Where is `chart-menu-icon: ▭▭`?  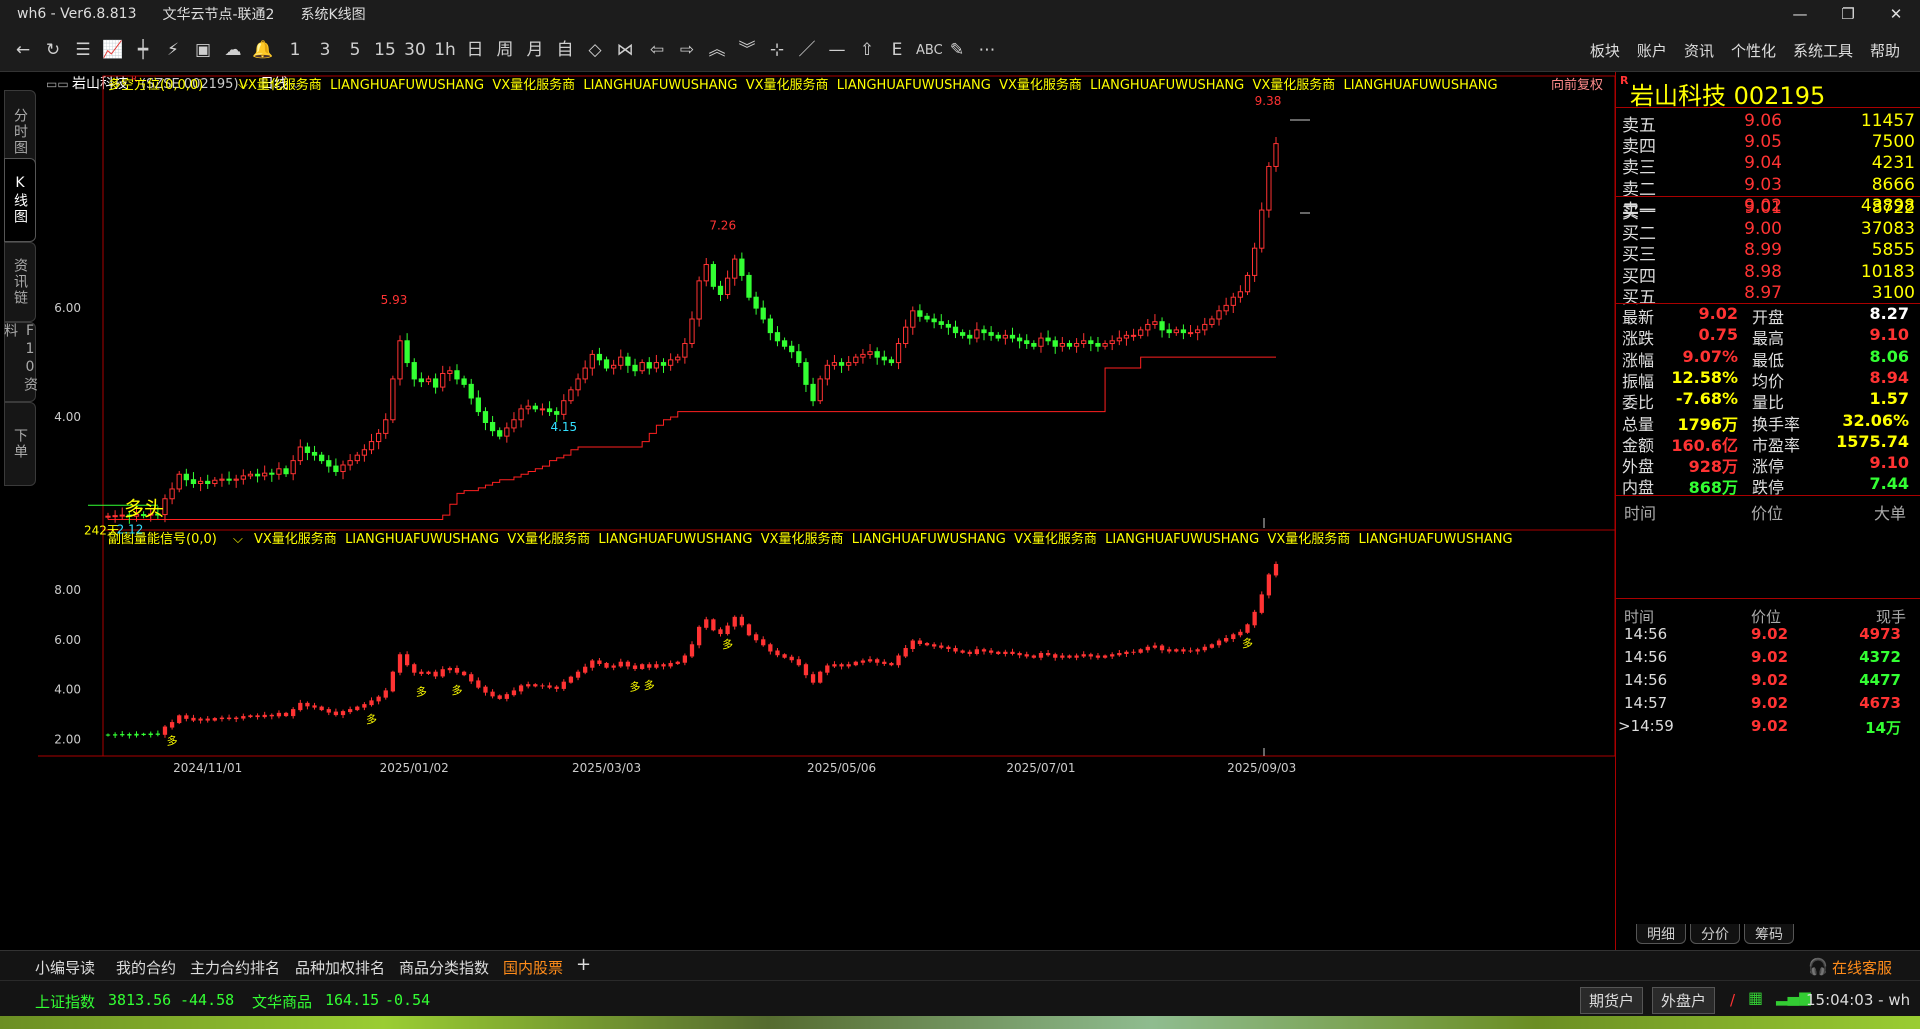
chart-menu-icon: ▭▭ is located at coordinates (57, 84).